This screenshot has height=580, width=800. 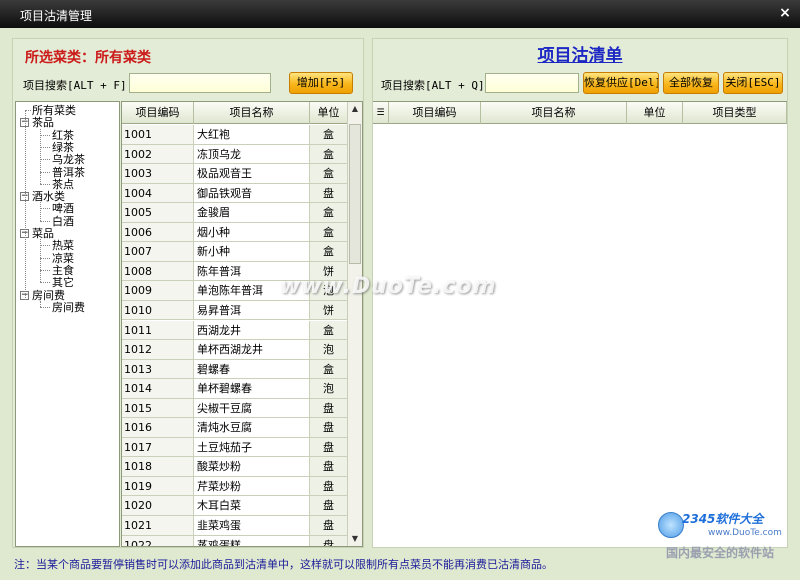 What do you see at coordinates (43, 233) in the screenshot?
I see `tree-item: 菜品` at bounding box center [43, 233].